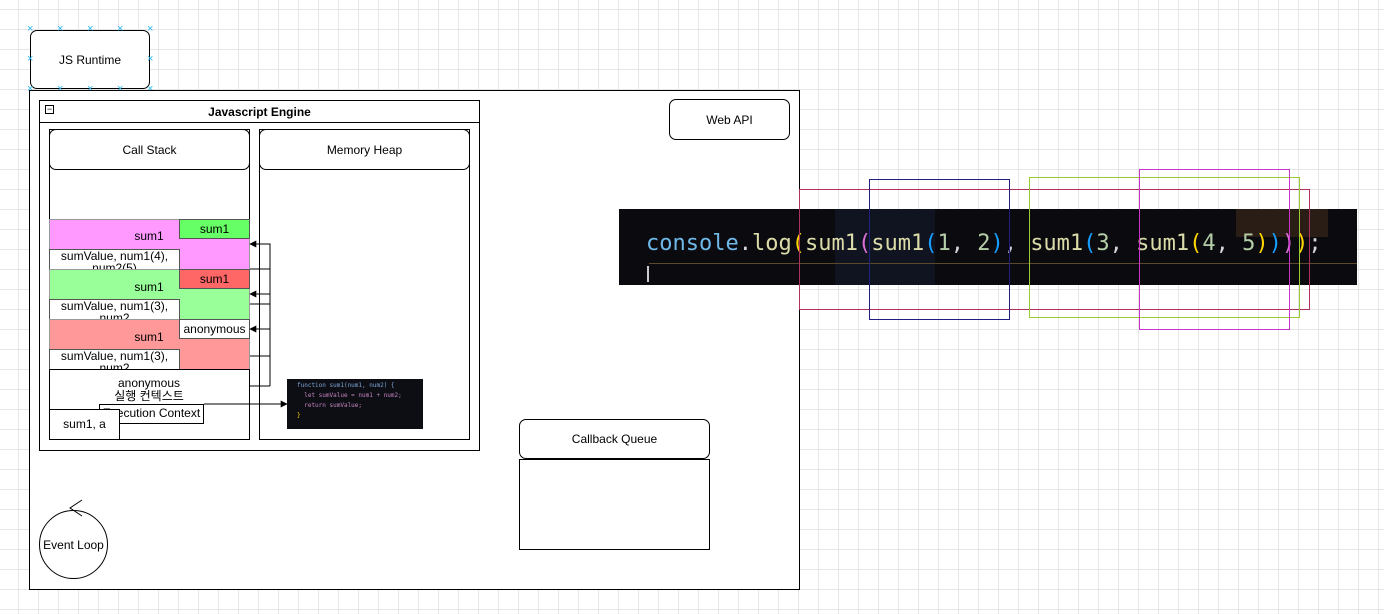 Image resolution: width=1384 pixels, height=614 pixels. What do you see at coordinates (114, 309) in the screenshot?
I see `frame-2-vars: sumValue, num1(3), num2` at bounding box center [114, 309].